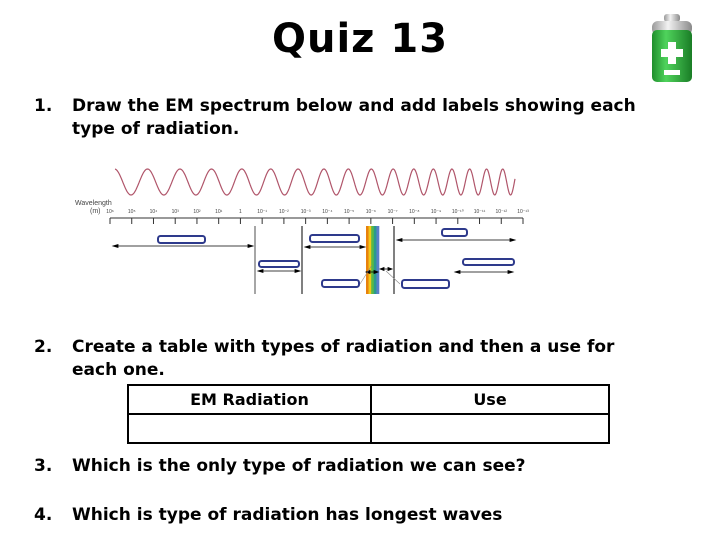 The height and width of the screenshot is (540, 720). I want to click on axis-tick-label: 10⁻⁶, so click(371, 212).